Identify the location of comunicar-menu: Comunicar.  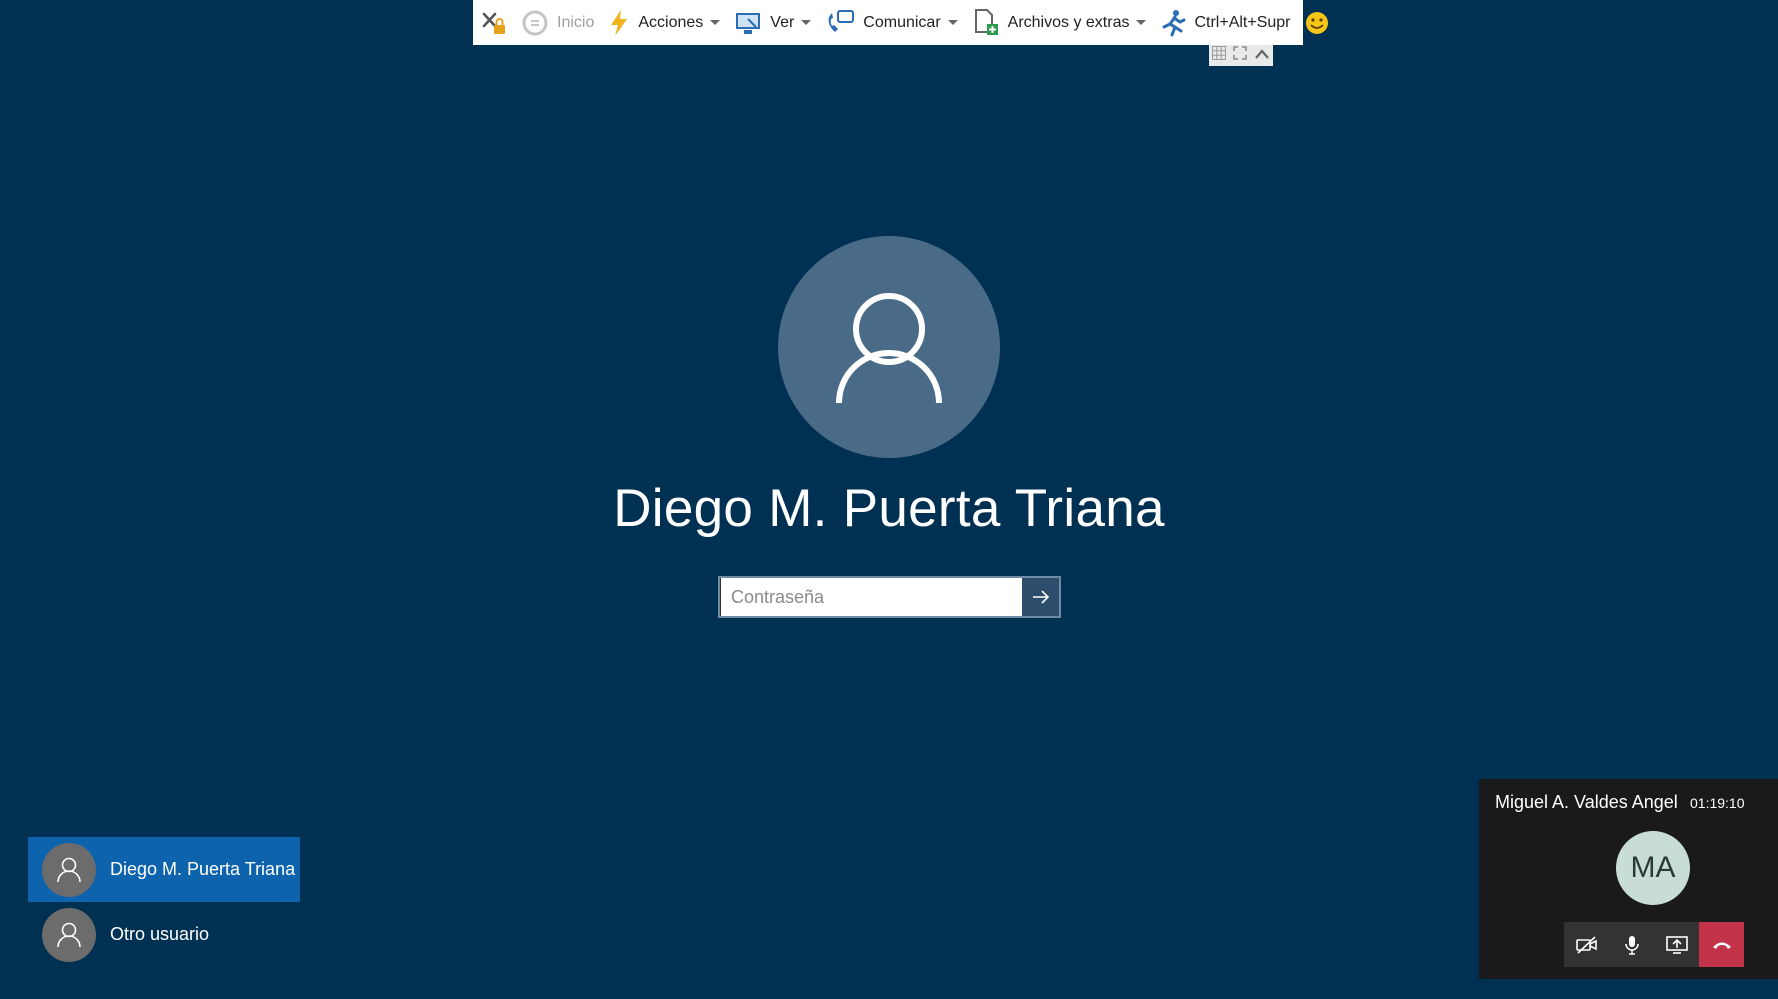
(891, 22).